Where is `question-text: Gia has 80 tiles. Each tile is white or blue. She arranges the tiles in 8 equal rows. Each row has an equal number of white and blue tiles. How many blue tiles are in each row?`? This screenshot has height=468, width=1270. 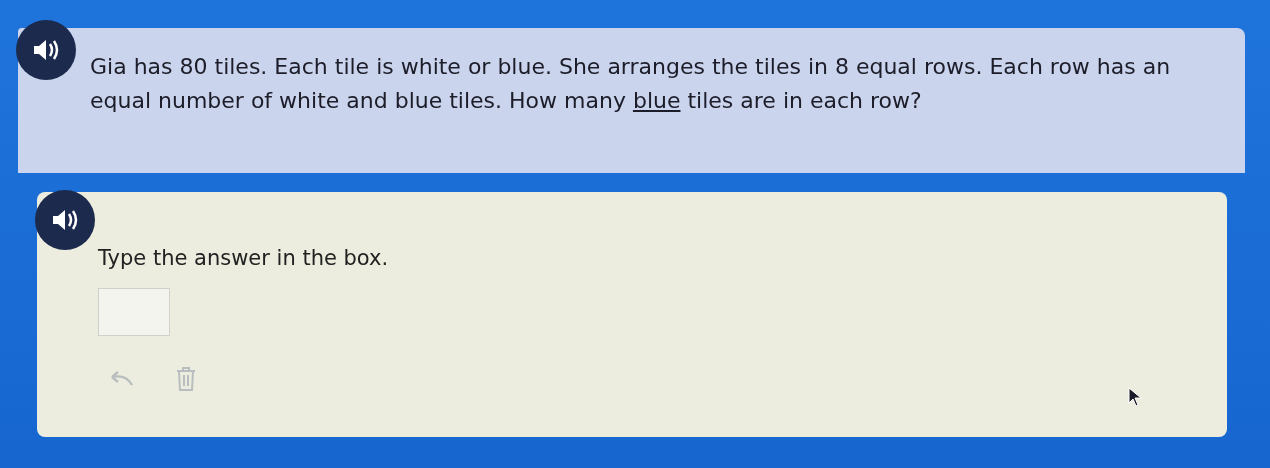 question-text: Gia has 80 tiles. Each tile is white or blue. She arranges the tiles in 8 equal rows. Each row has an equal number of white and blue tiles. How many blue tiles are in each row? is located at coordinates (631, 84).